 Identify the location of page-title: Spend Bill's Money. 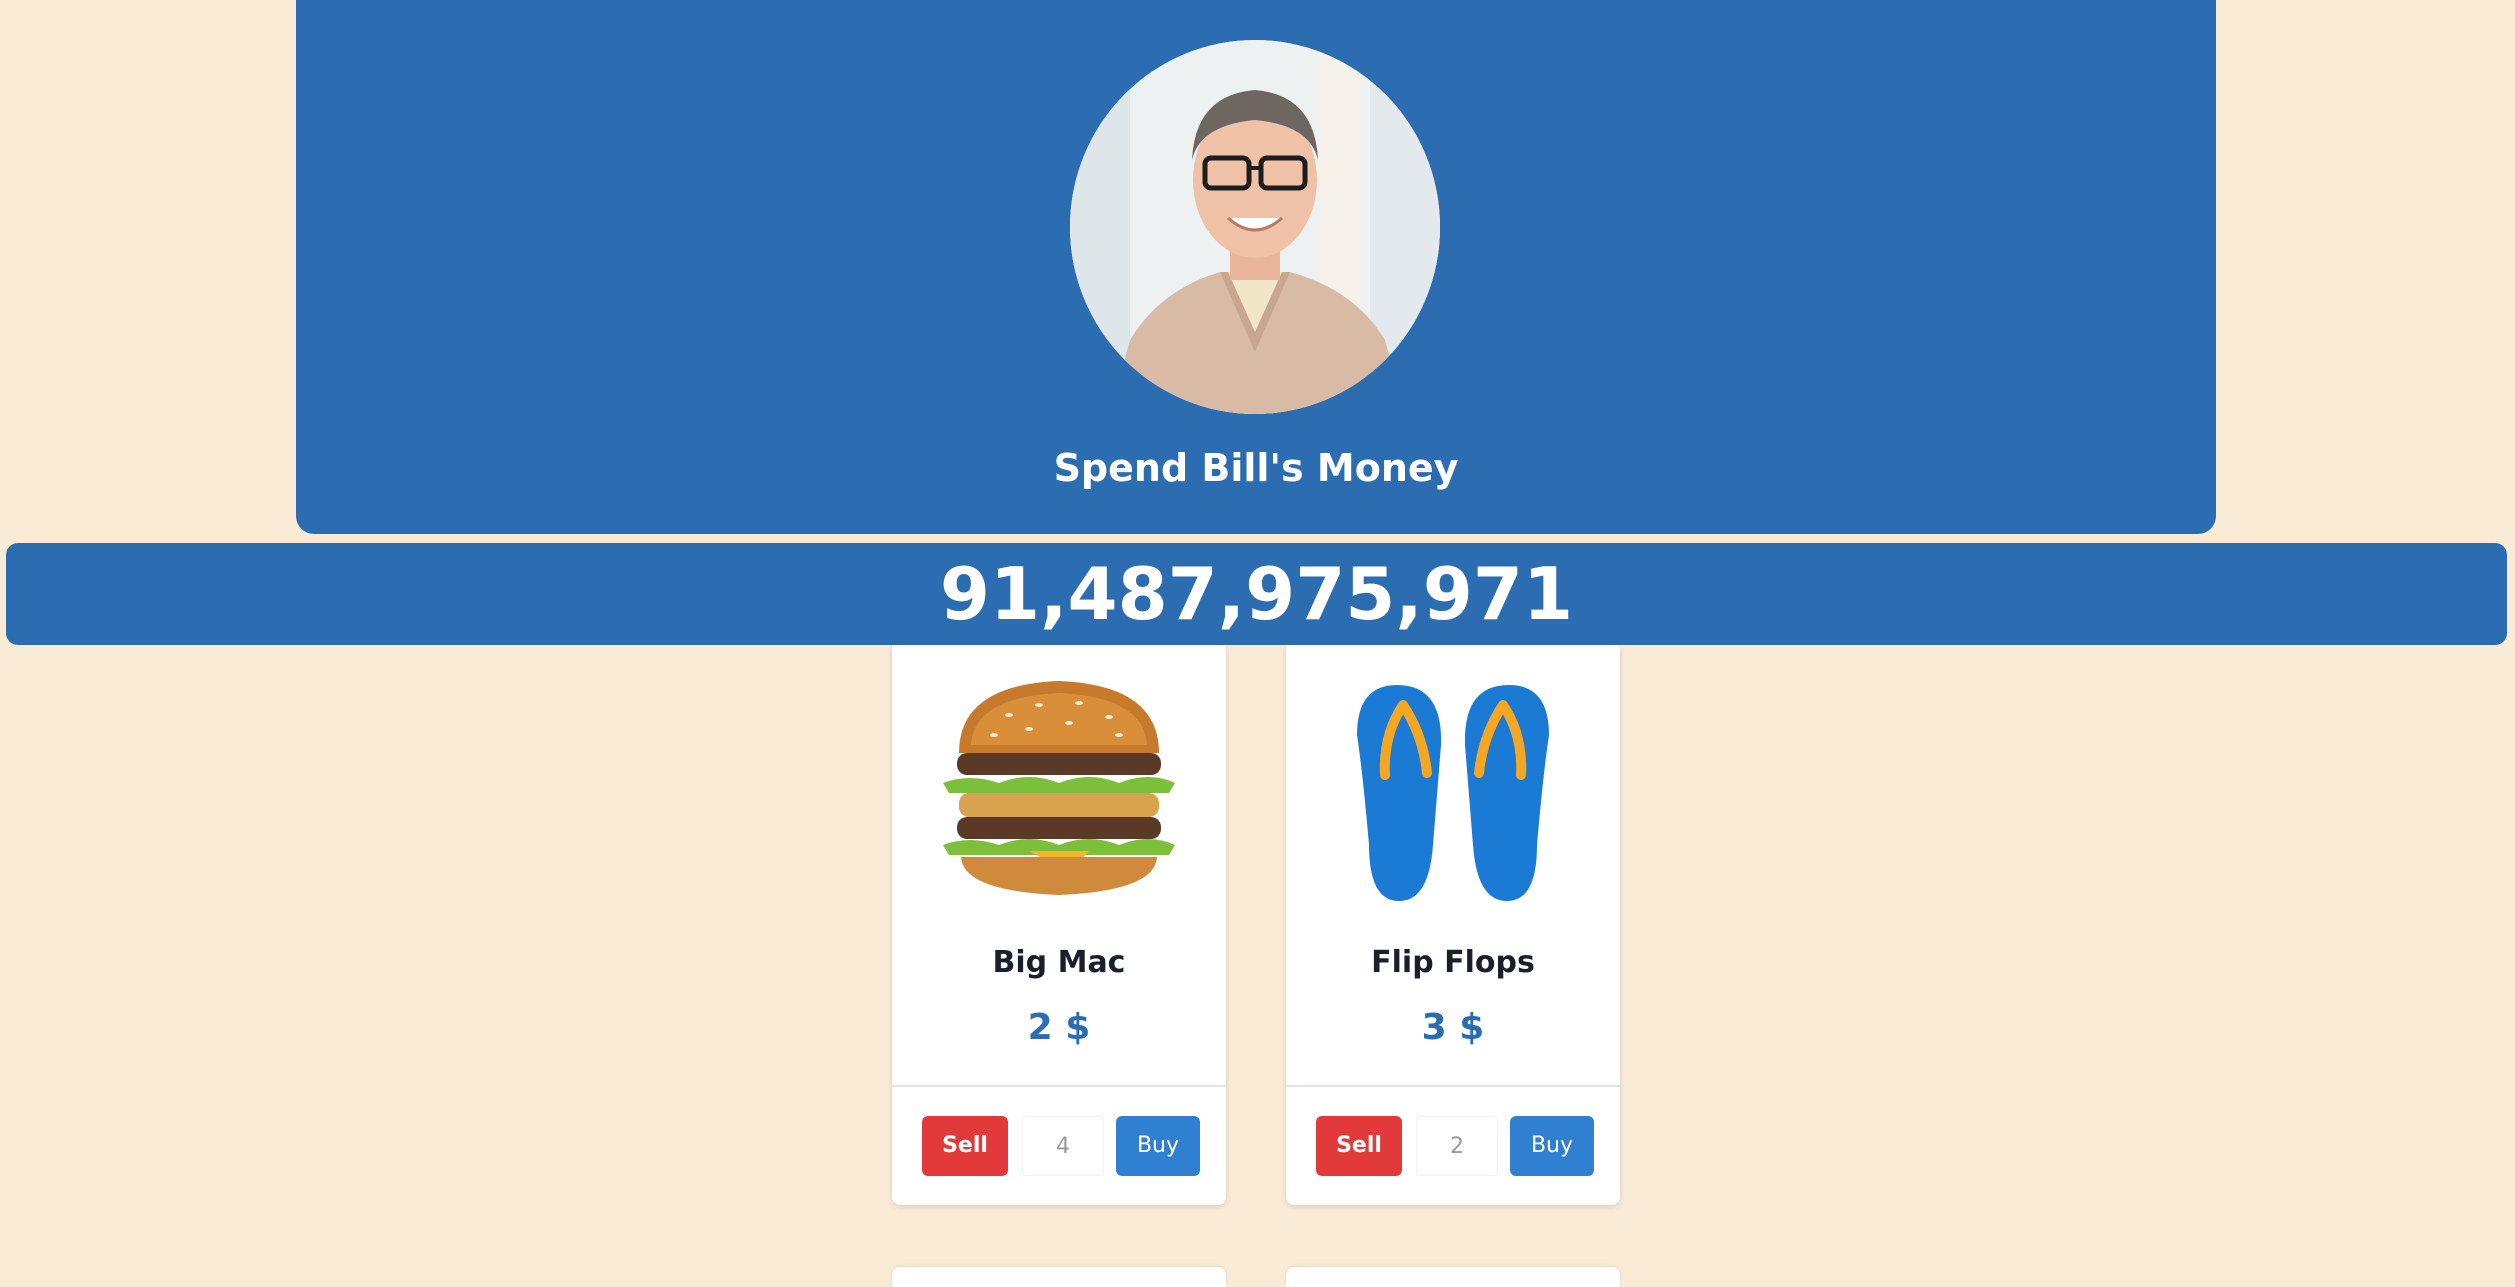
(1256, 468).